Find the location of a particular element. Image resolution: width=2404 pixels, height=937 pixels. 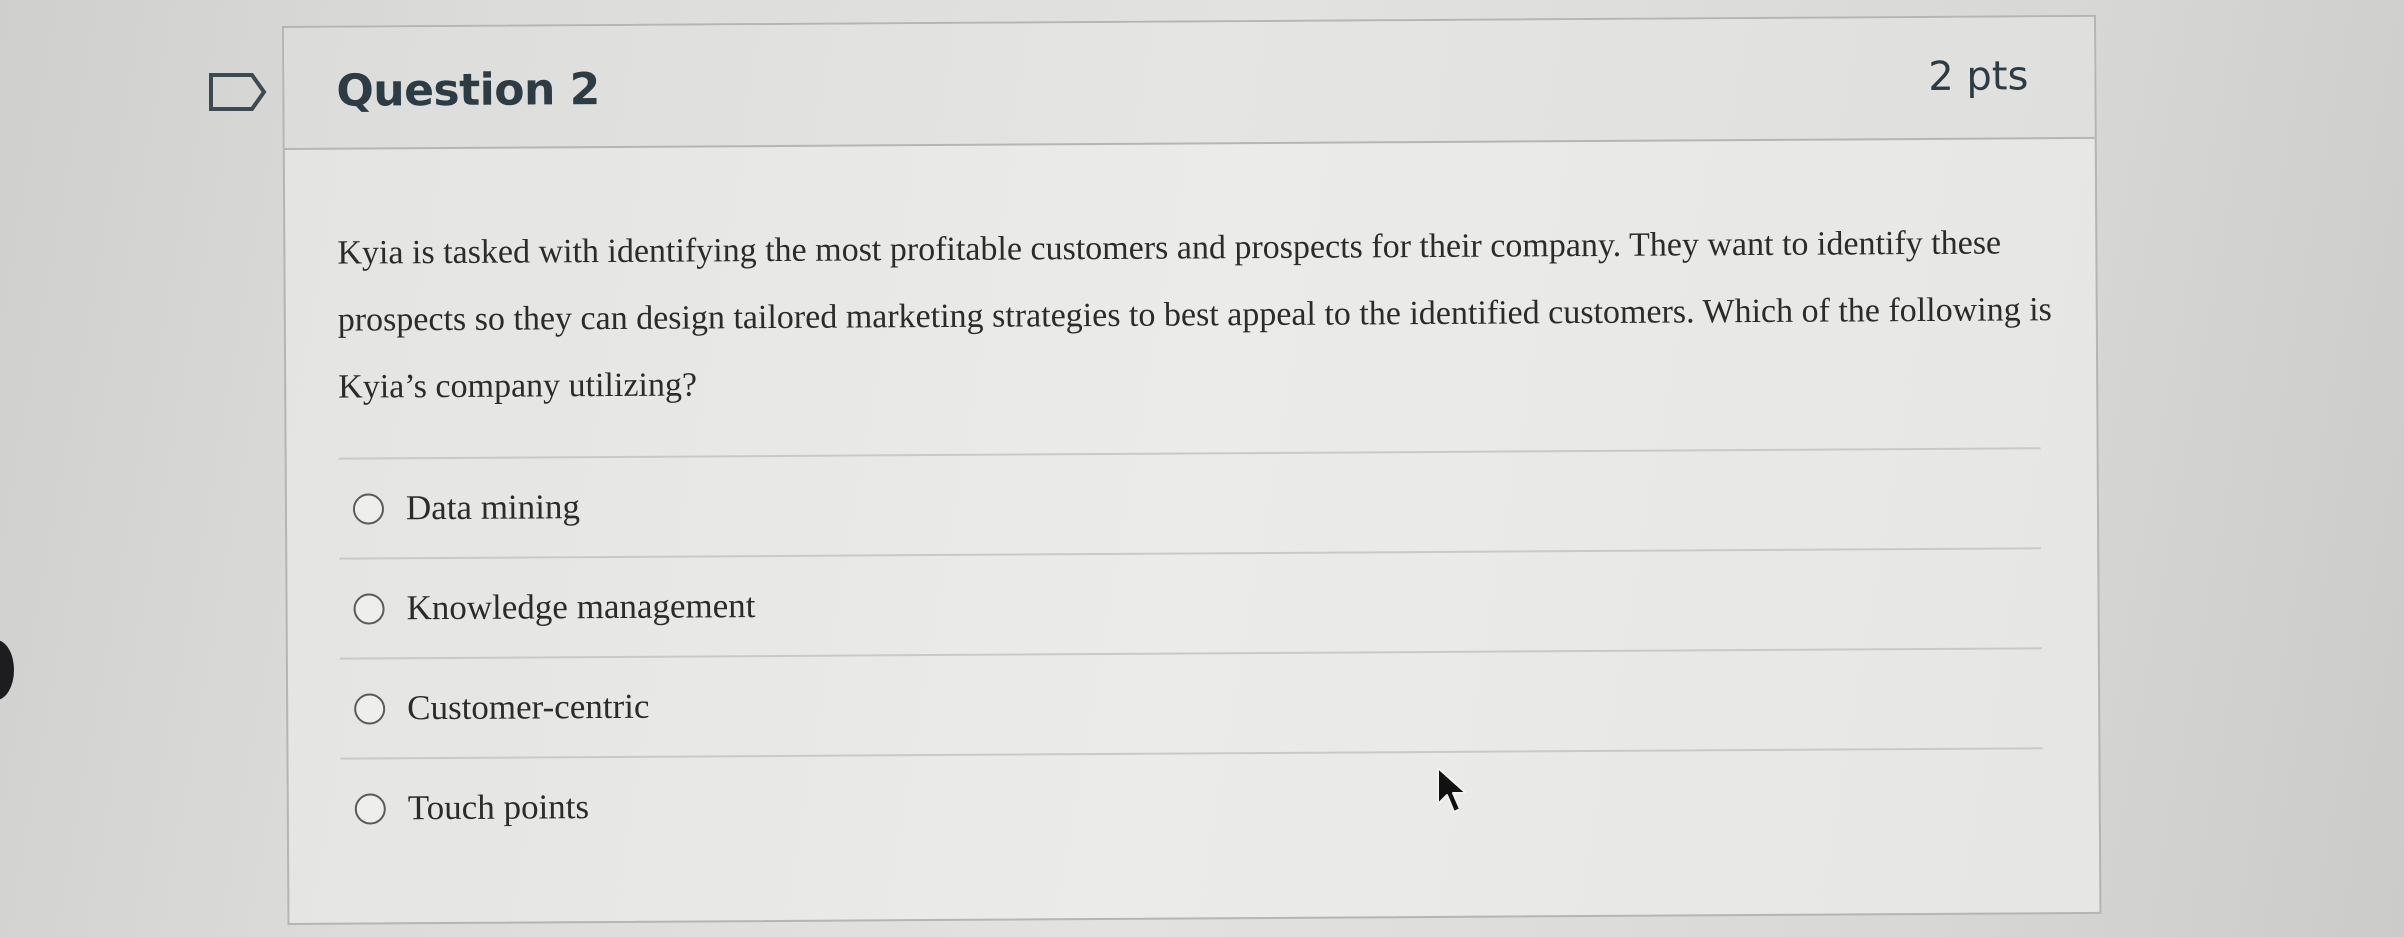

answer-option-data-mining: Data mining is located at coordinates (1190, 503).